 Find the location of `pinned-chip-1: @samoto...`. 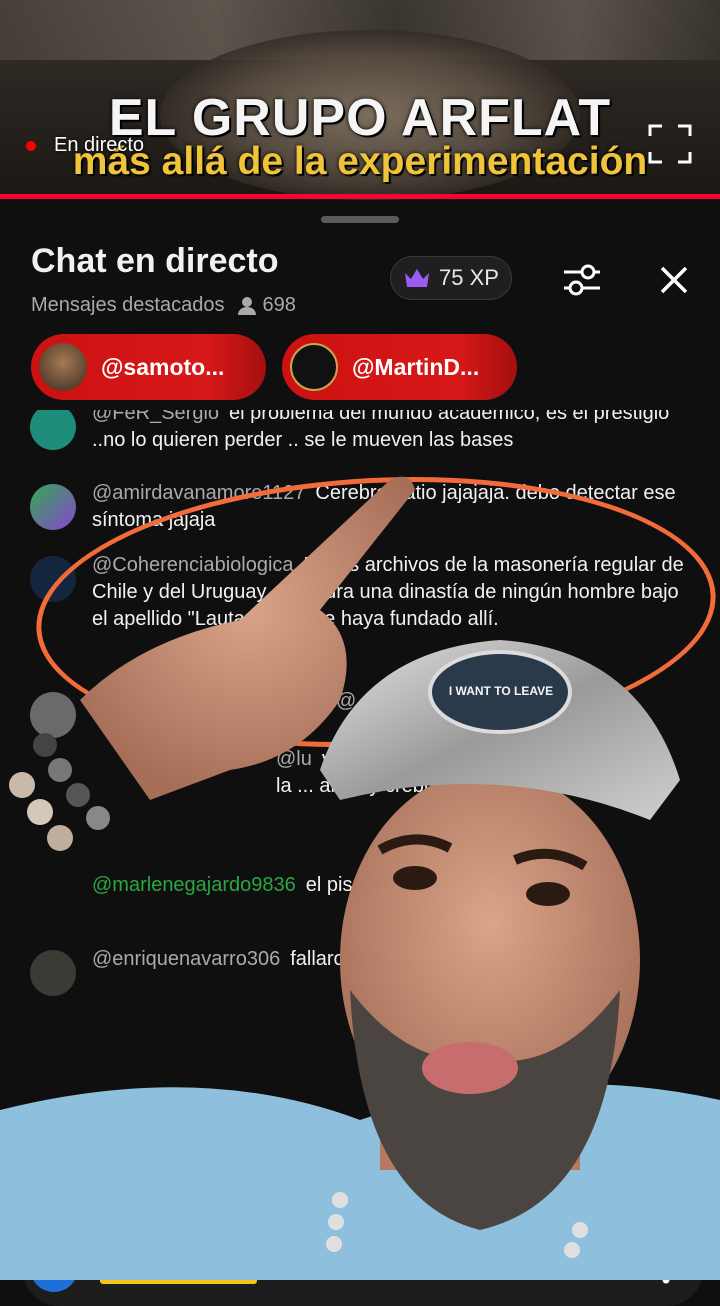

pinned-chip-1: @samoto... is located at coordinates (148, 367).